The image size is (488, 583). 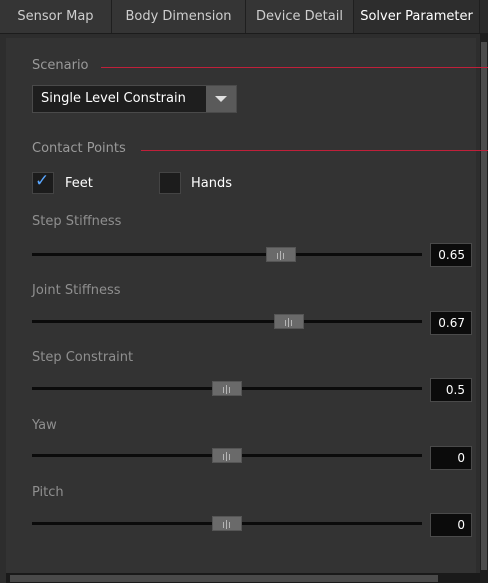 I want to click on joint-stiffness-value: 0.67, so click(x=451, y=323).